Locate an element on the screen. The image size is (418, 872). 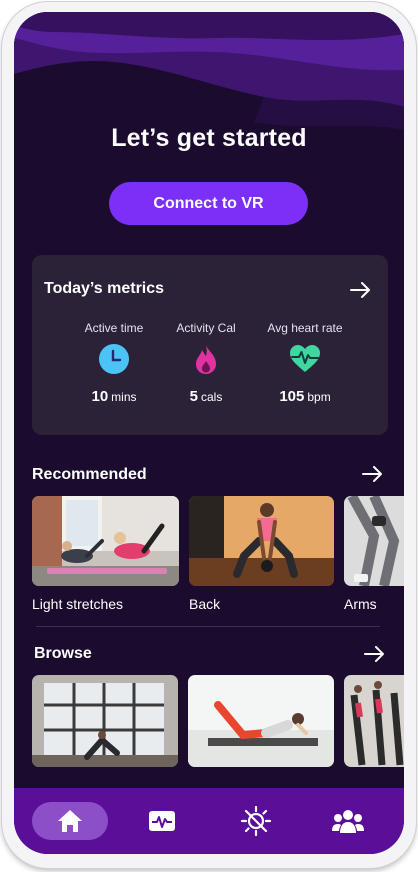
home-icon is located at coordinates (70, 821).